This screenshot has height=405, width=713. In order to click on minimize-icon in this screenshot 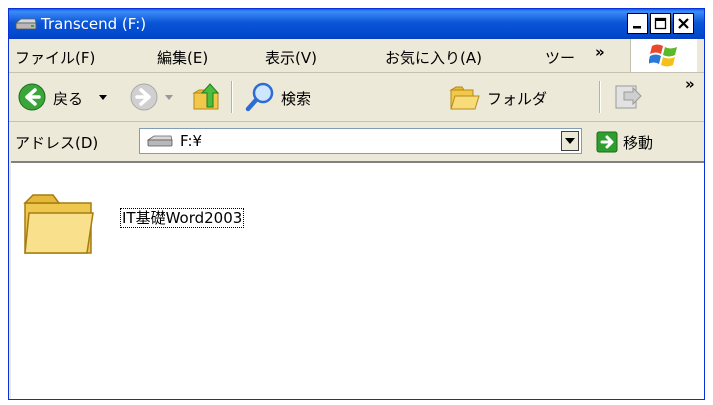, I will do `click(637, 27)`.